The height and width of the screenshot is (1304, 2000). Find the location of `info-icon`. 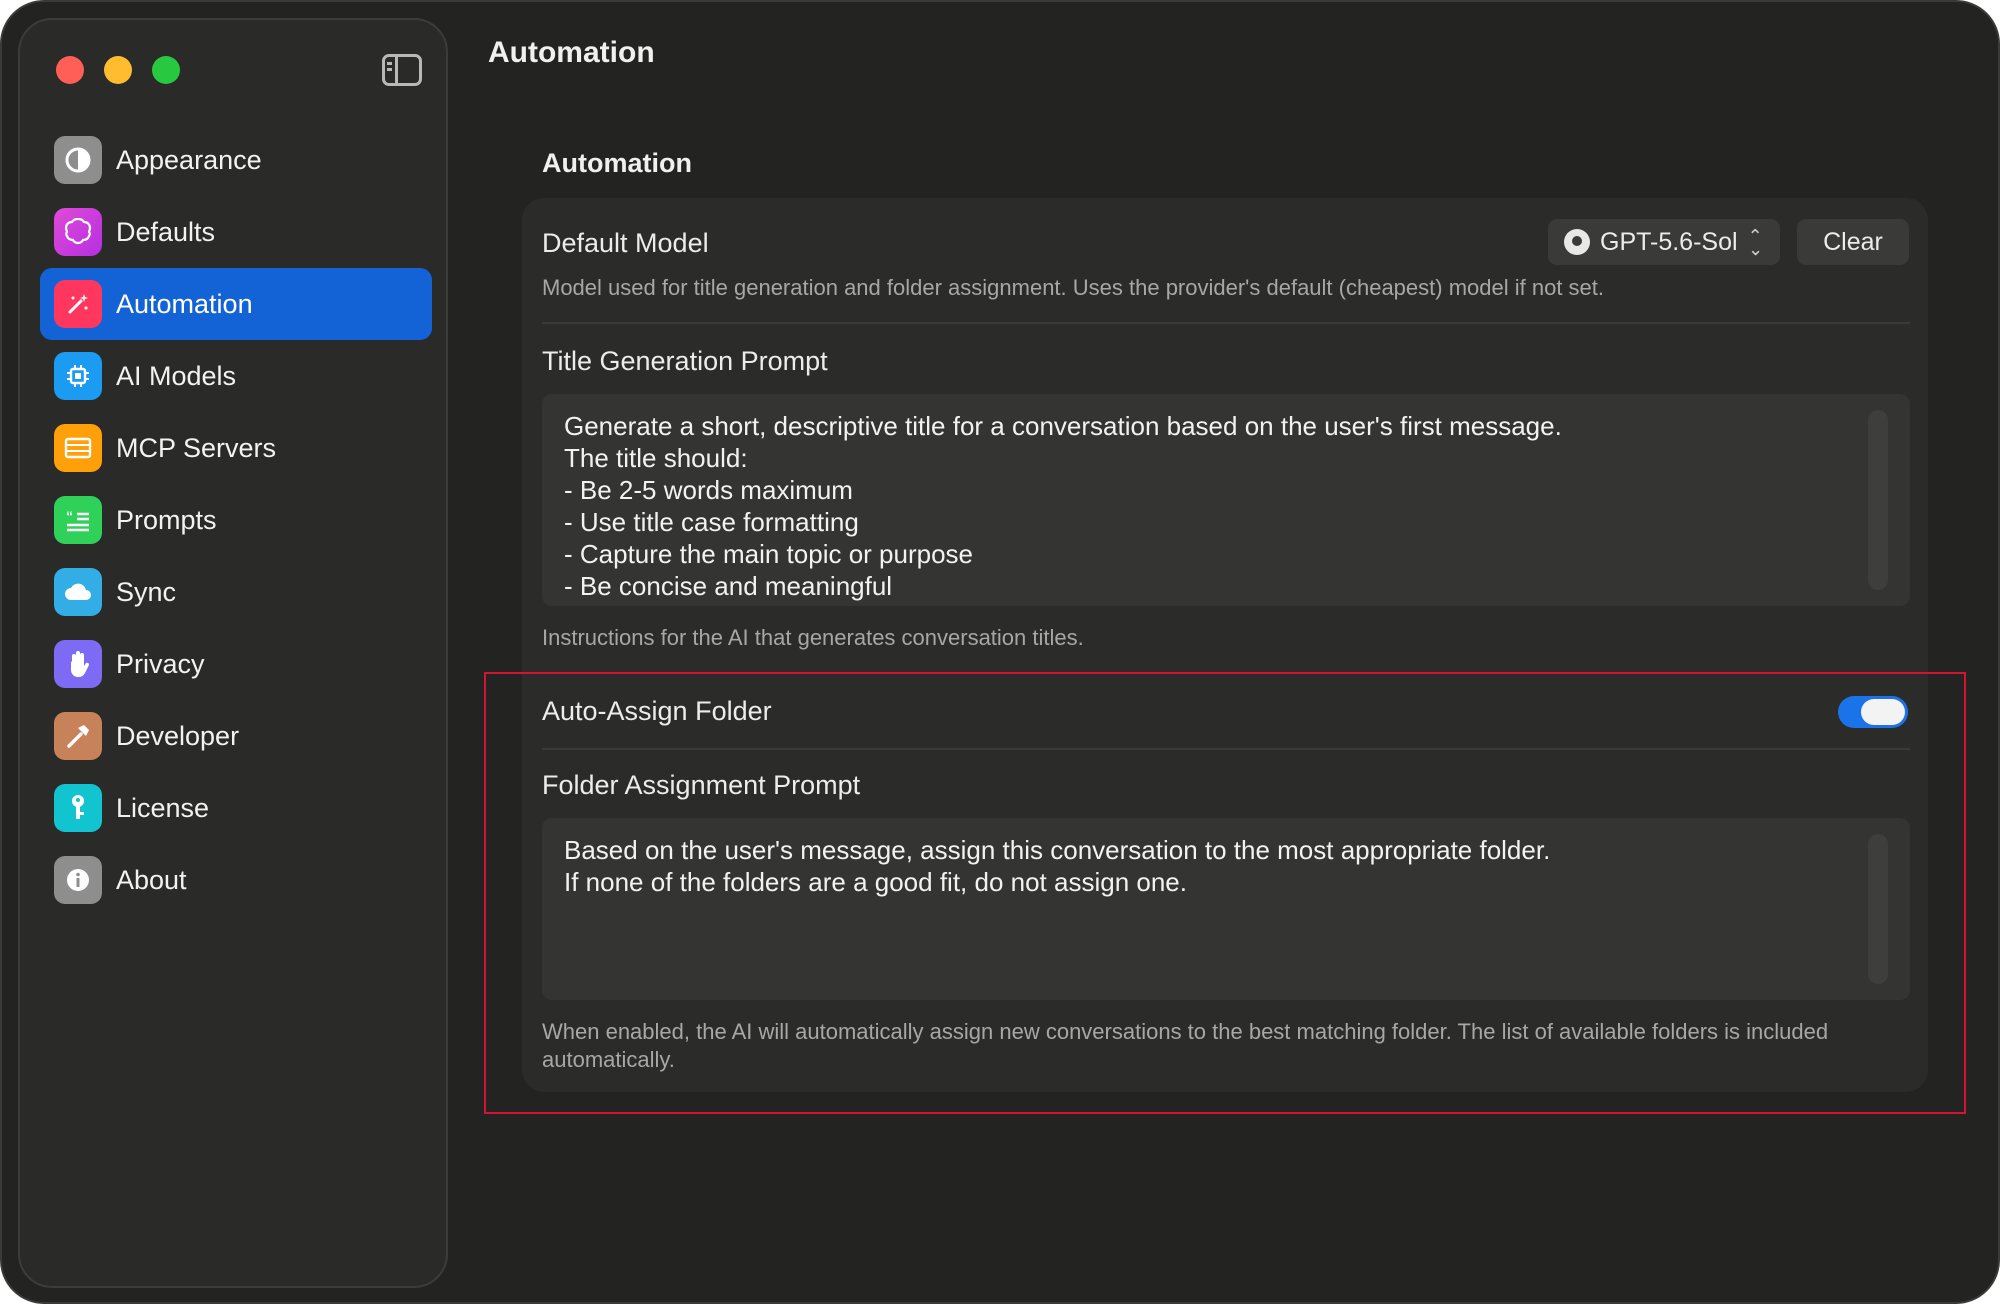

info-icon is located at coordinates (78, 880).